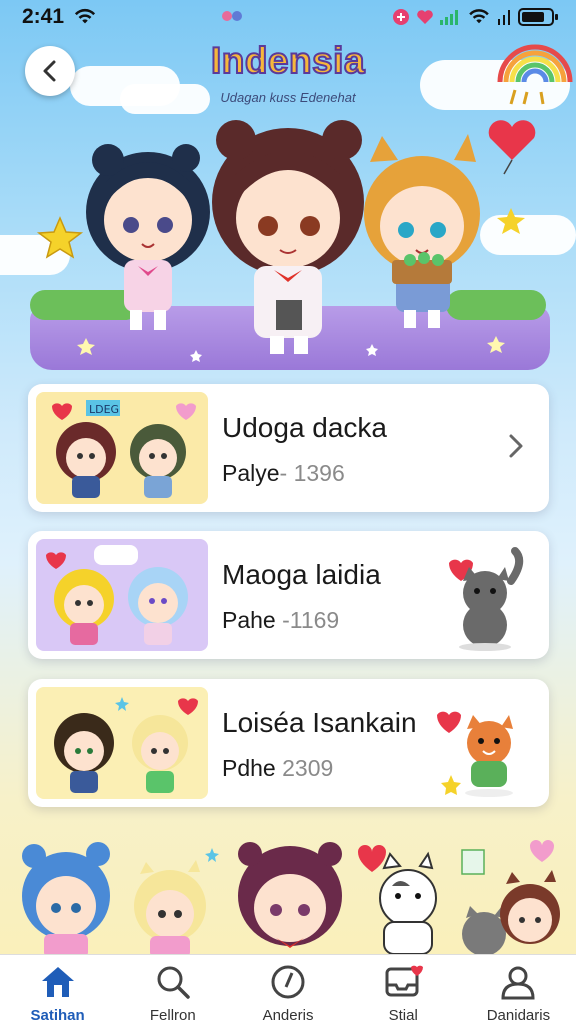  Describe the element at coordinates (518, 1015) in the screenshot. I see `tab-label: Danidaris` at that location.